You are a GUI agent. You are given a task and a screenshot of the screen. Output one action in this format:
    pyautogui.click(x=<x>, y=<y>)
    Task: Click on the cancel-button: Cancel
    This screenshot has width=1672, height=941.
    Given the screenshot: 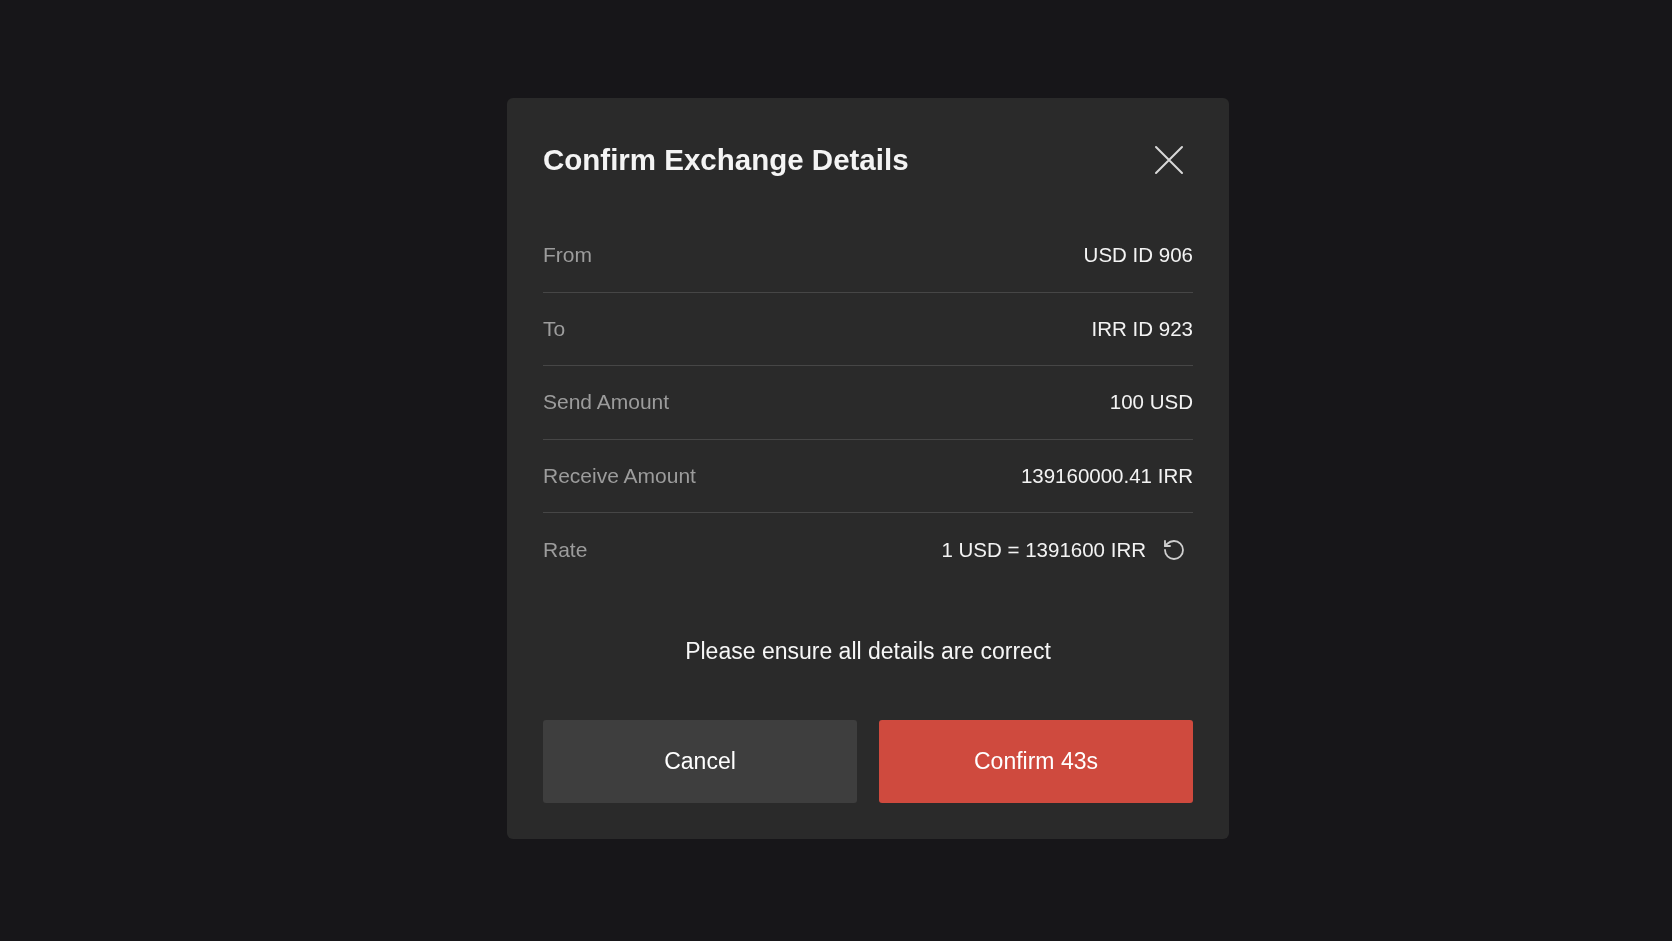 What is the action you would take?
    pyautogui.click(x=700, y=761)
    